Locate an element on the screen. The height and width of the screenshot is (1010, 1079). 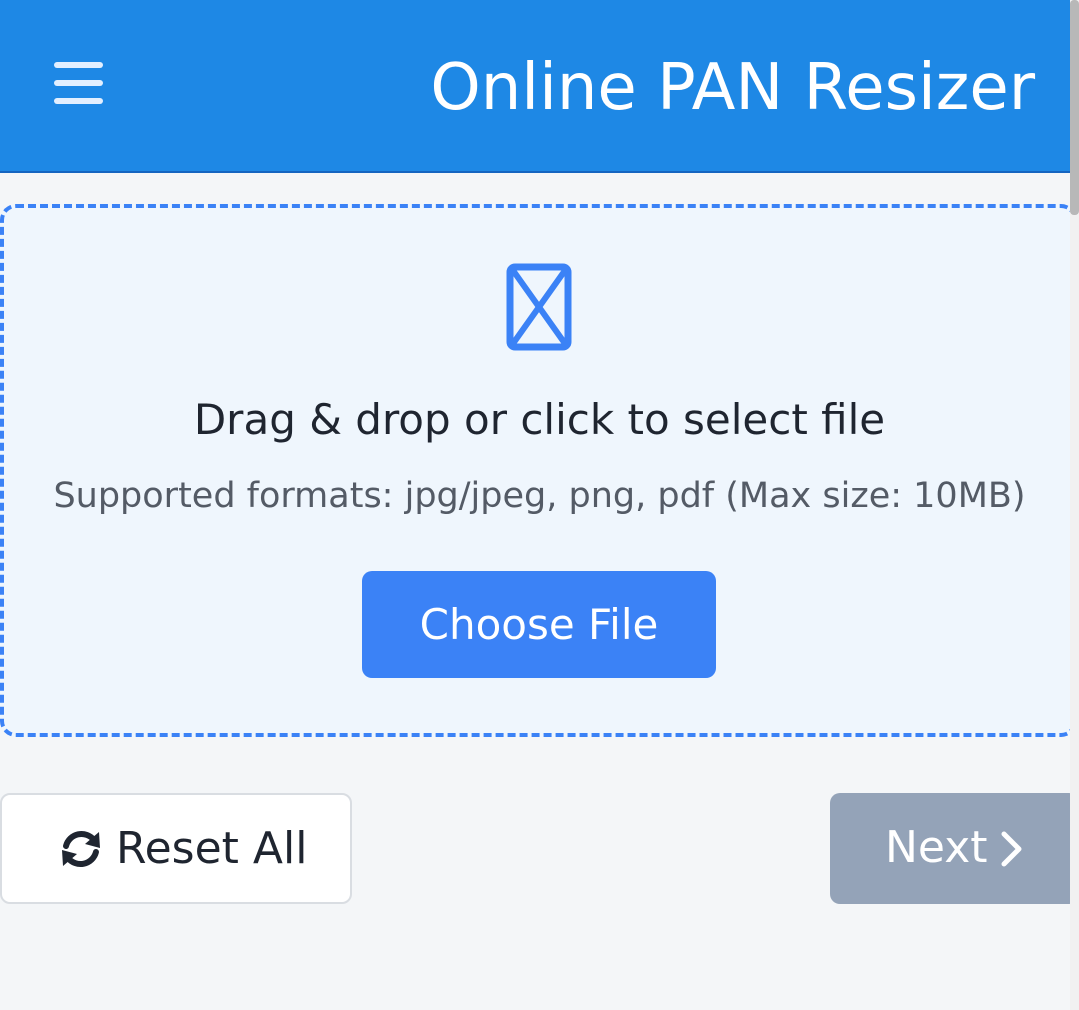
reset-all-button: Reset All is located at coordinates (176, 848).